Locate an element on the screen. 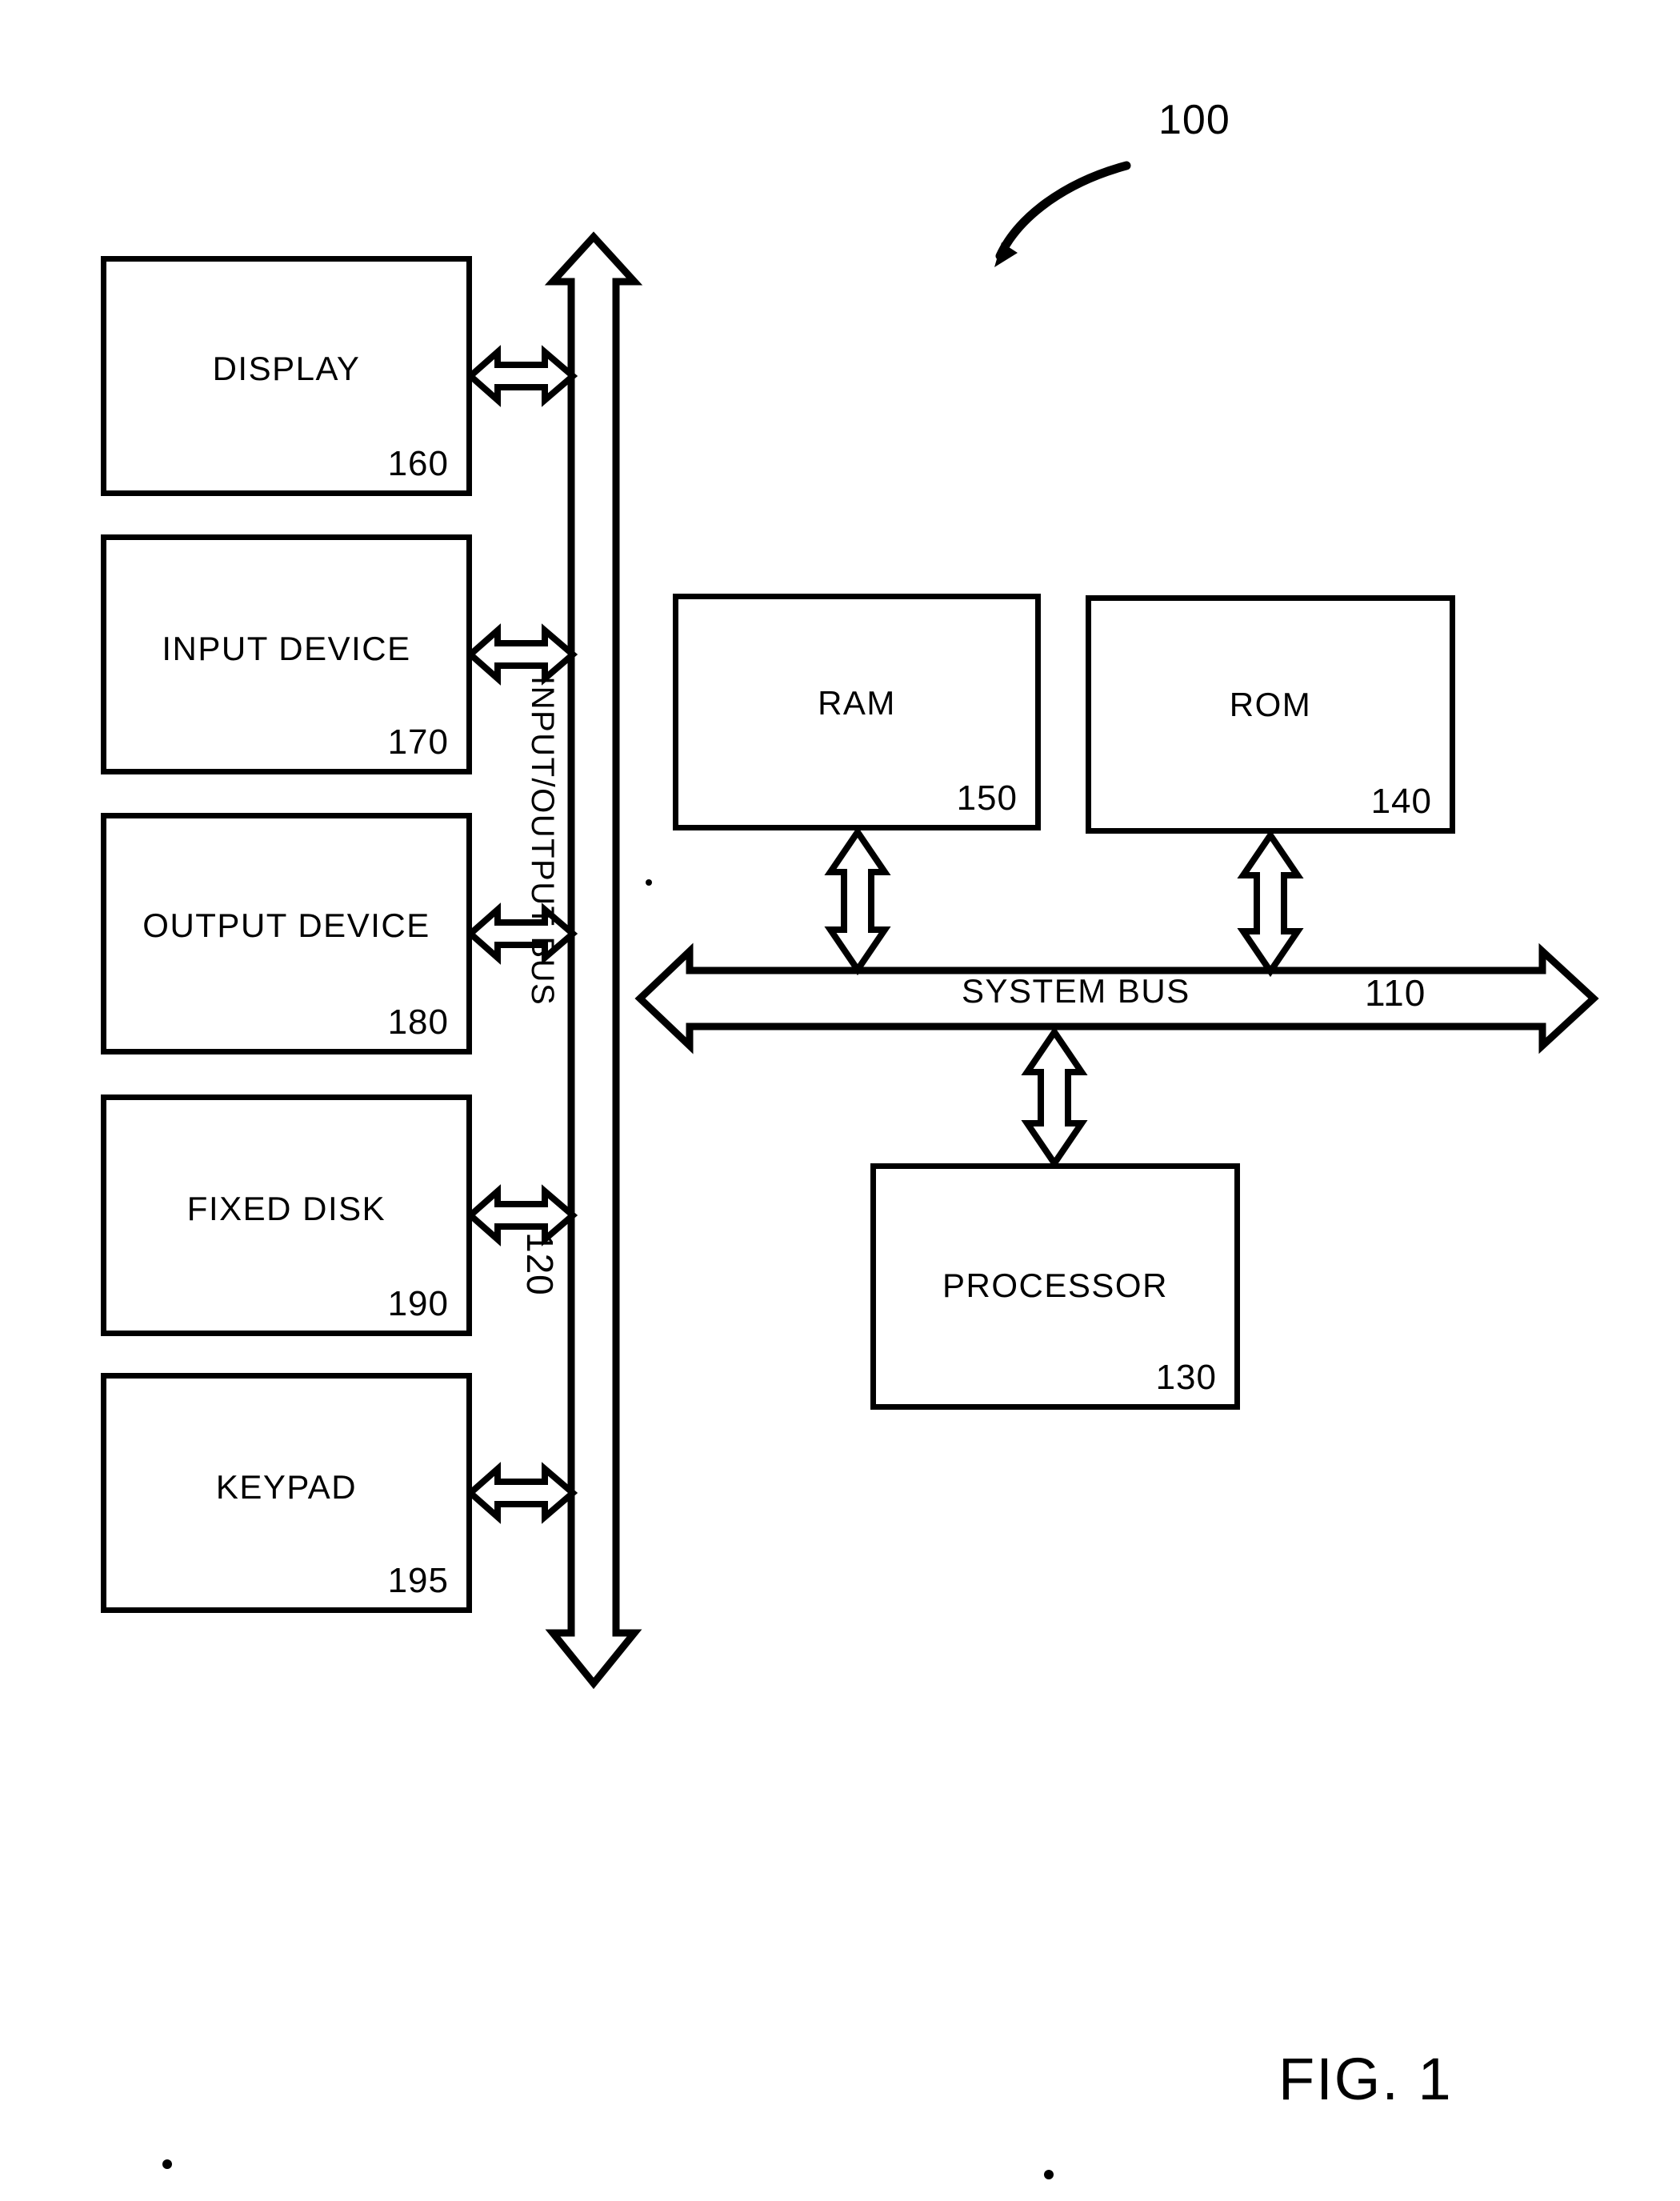 The image size is (1680, 2201). block-label-ram: RAM is located at coordinates (857, 703).